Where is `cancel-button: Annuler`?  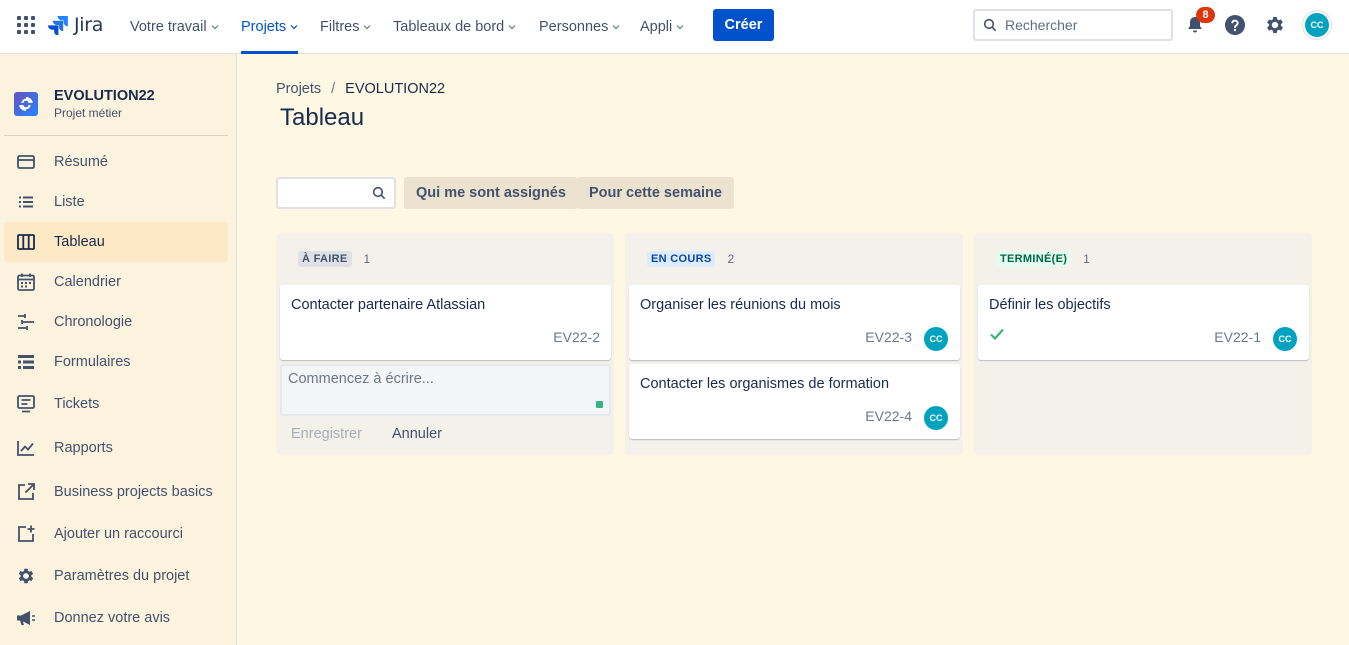
cancel-button: Annuler is located at coordinates (417, 434).